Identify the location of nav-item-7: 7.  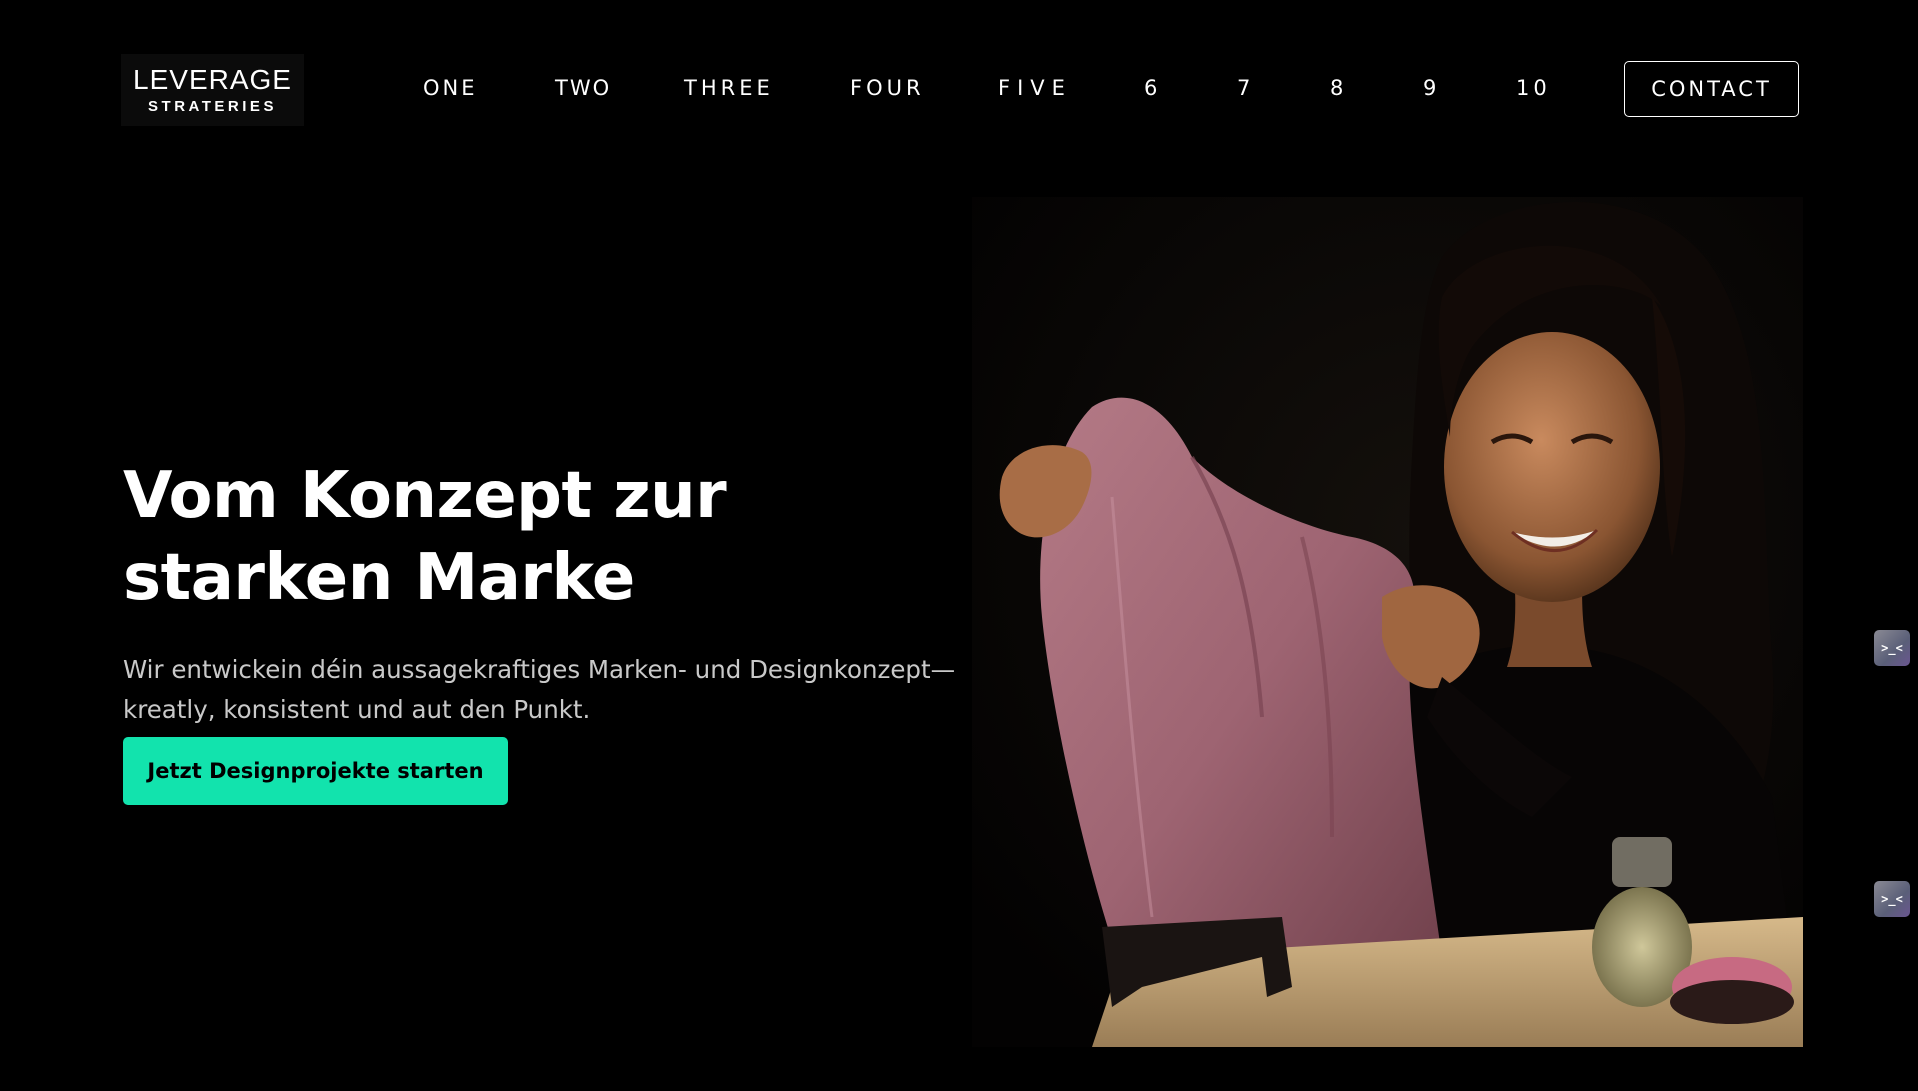
(1243, 88).